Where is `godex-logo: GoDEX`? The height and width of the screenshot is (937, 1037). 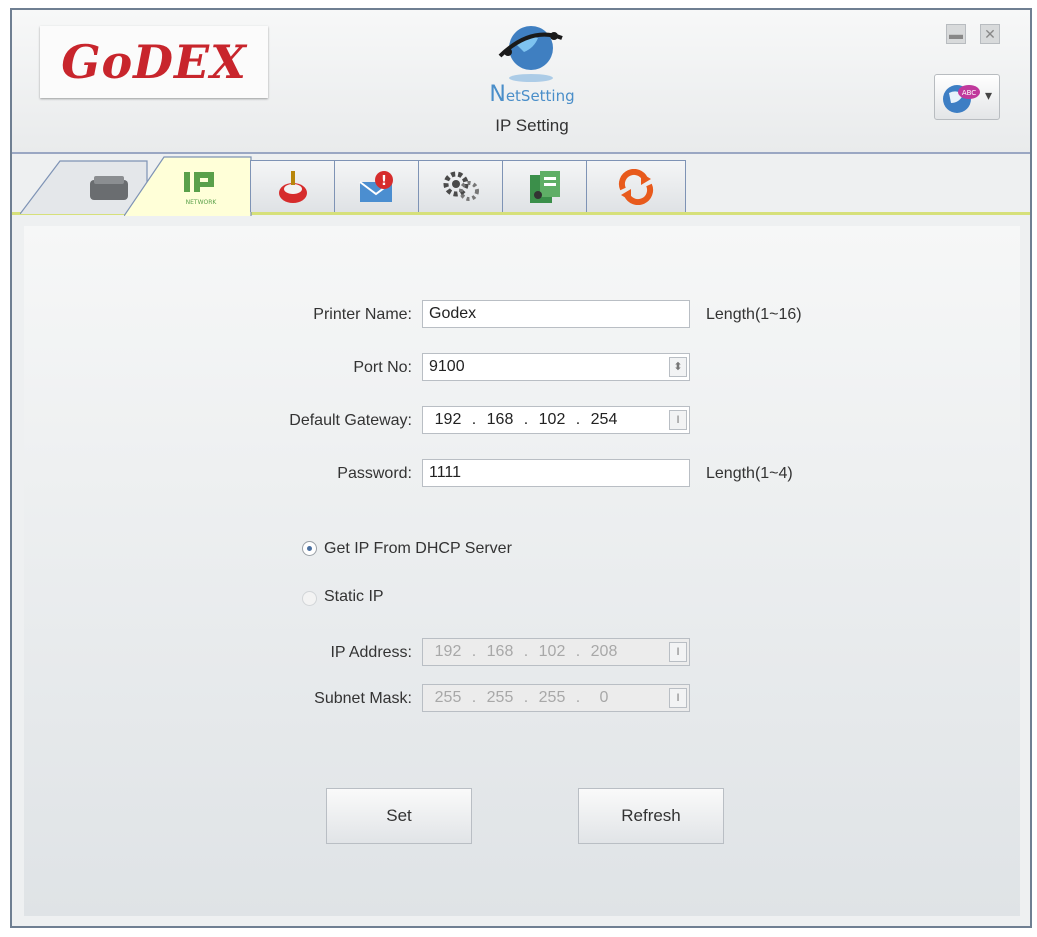
godex-logo: GoDEX is located at coordinates (154, 62).